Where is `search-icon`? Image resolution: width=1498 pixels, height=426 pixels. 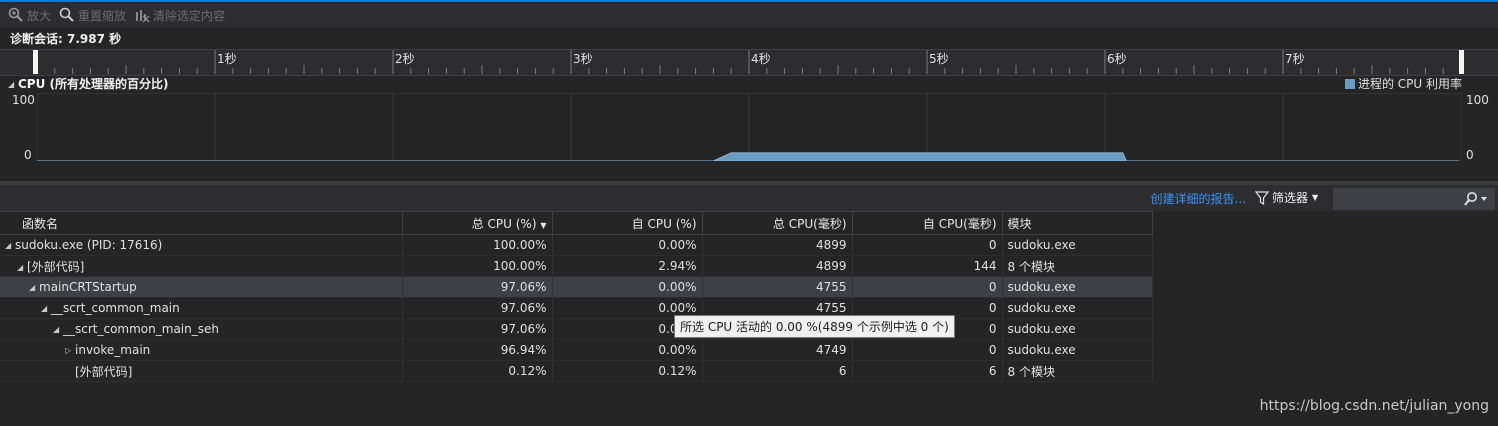
search-icon is located at coordinates (1475, 199).